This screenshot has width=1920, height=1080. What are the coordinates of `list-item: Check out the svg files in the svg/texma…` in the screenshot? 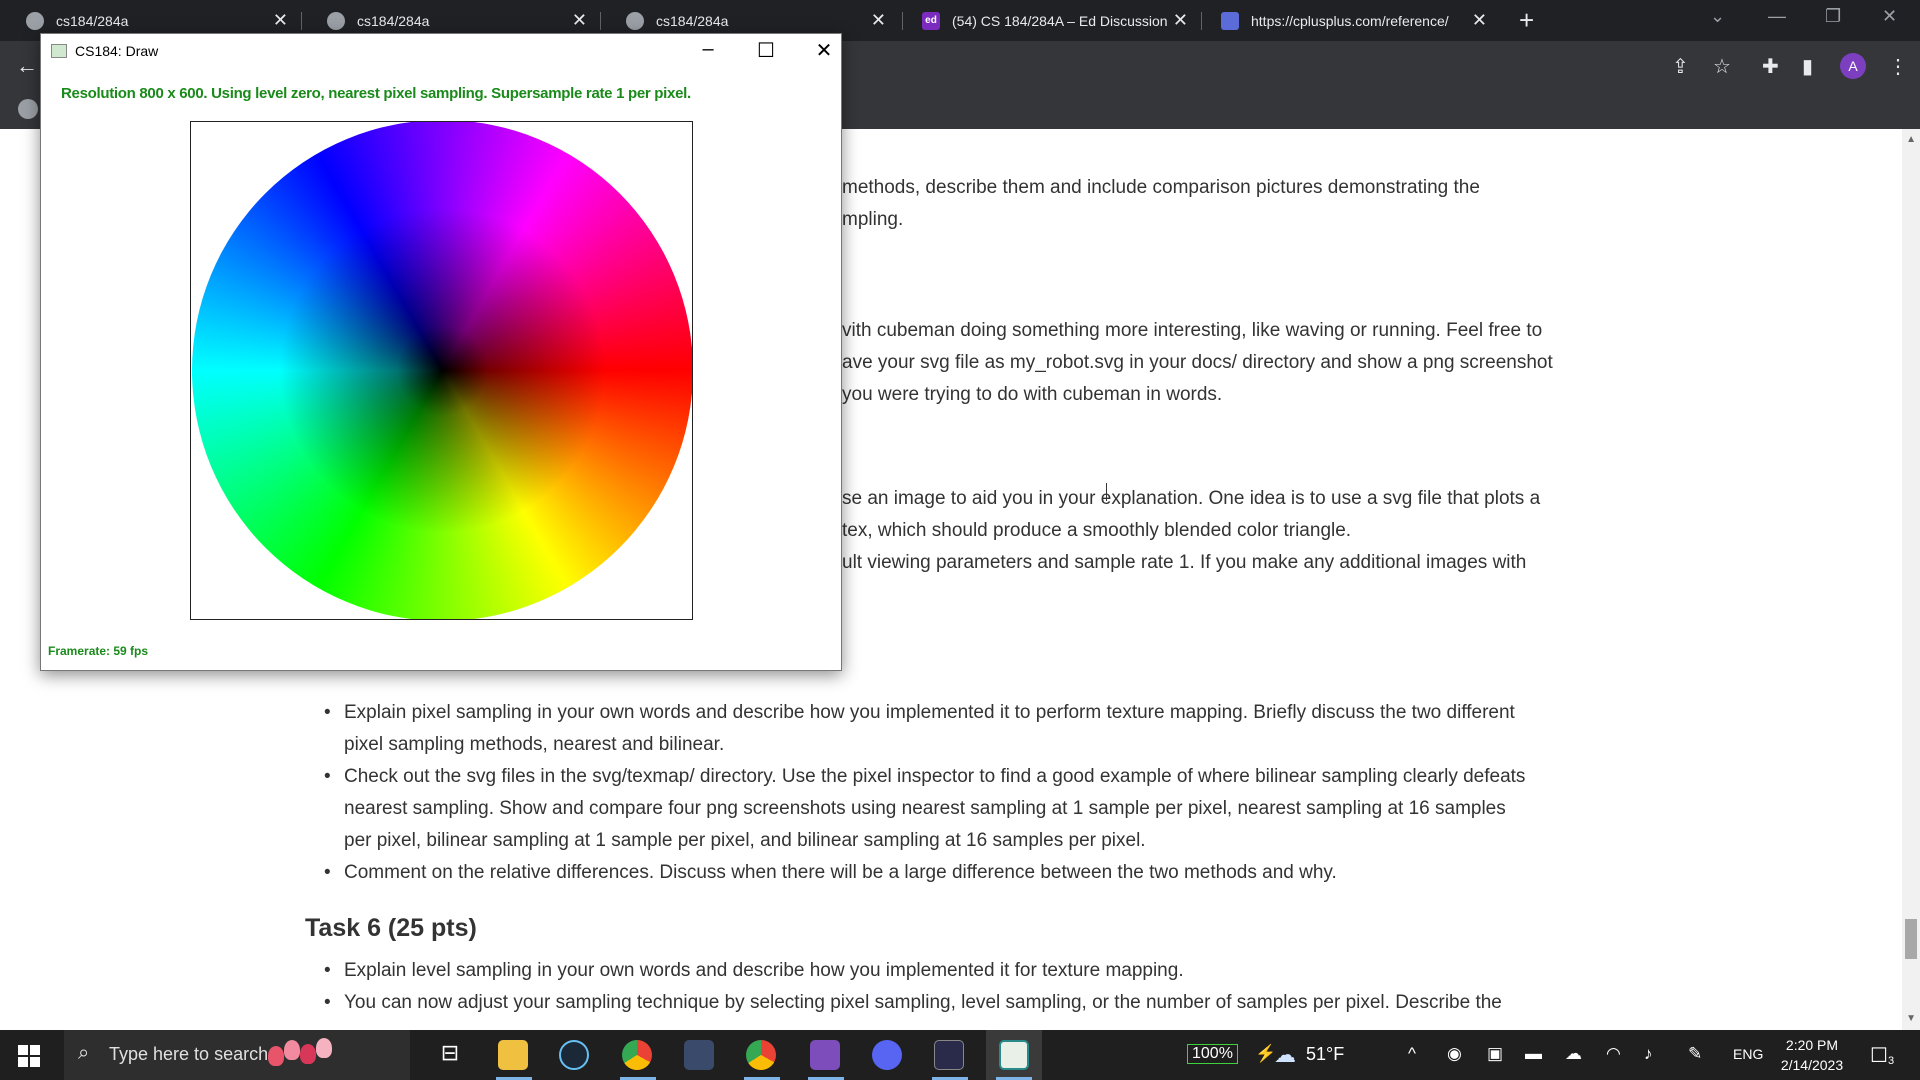 It's located at (924, 809).